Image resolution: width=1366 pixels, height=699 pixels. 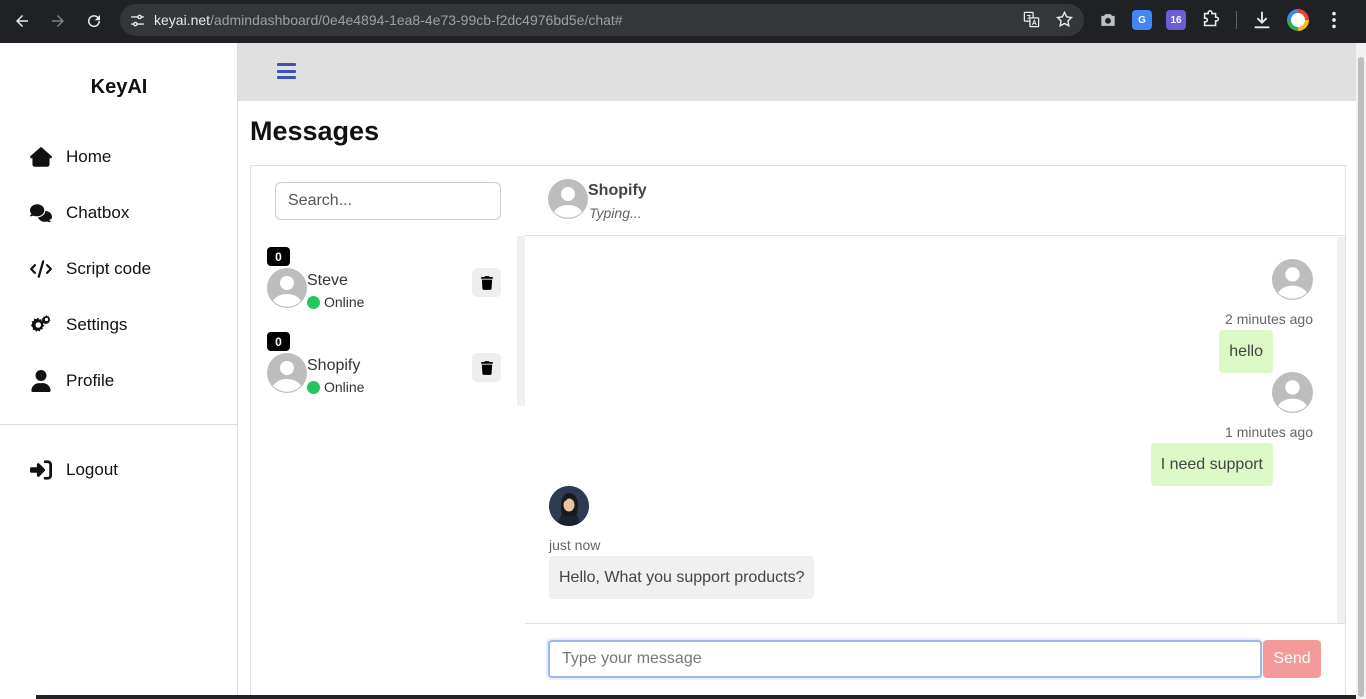 What do you see at coordinates (97, 324) in the screenshot?
I see `sidebar-item-label: Settings` at bounding box center [97, 324].